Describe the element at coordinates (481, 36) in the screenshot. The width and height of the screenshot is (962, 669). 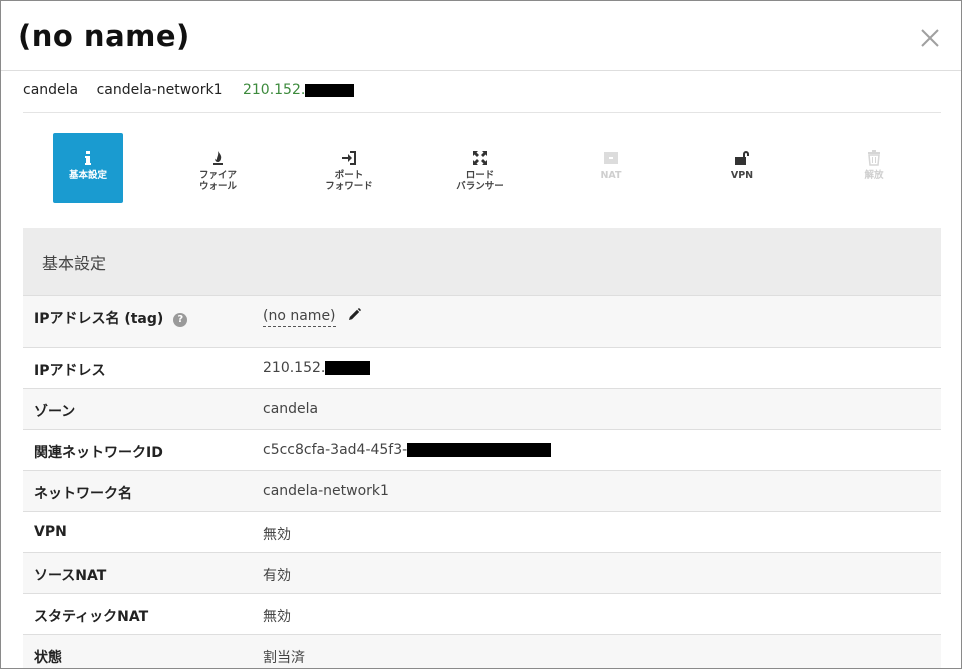
I see `dialog-header: (no name)` at that location.